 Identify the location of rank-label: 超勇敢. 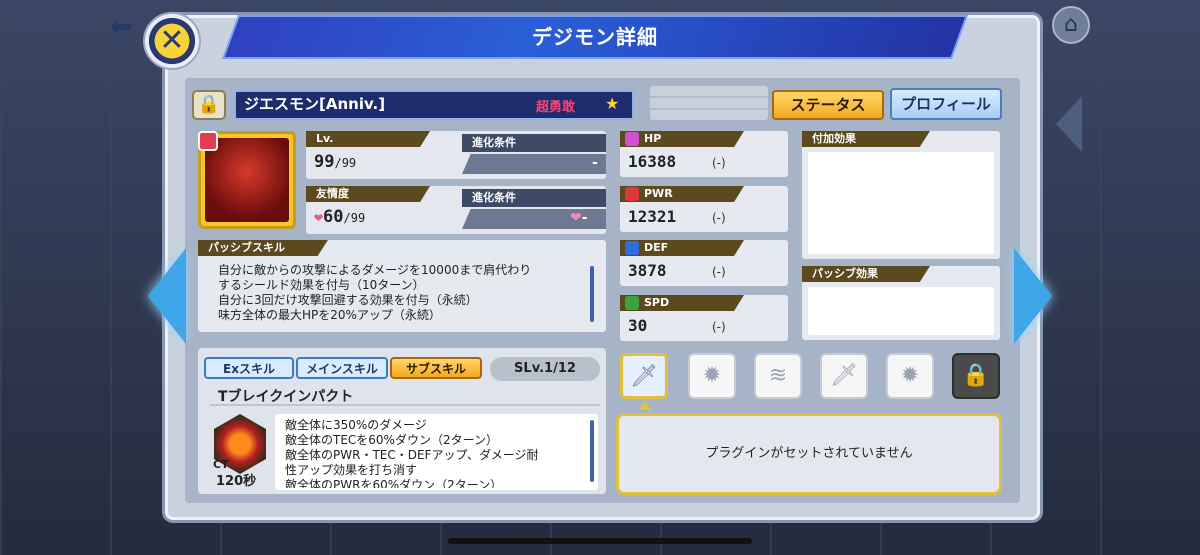
(556, 107).